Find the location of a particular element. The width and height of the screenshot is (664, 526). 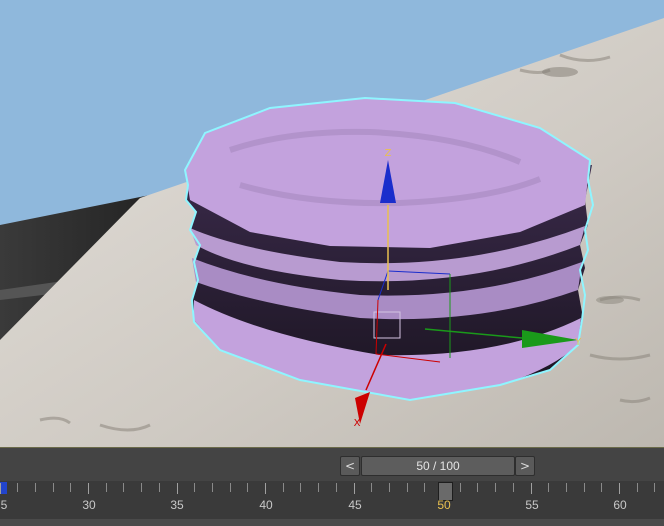

next-frame-button: > is located at coordinates (525, 466).